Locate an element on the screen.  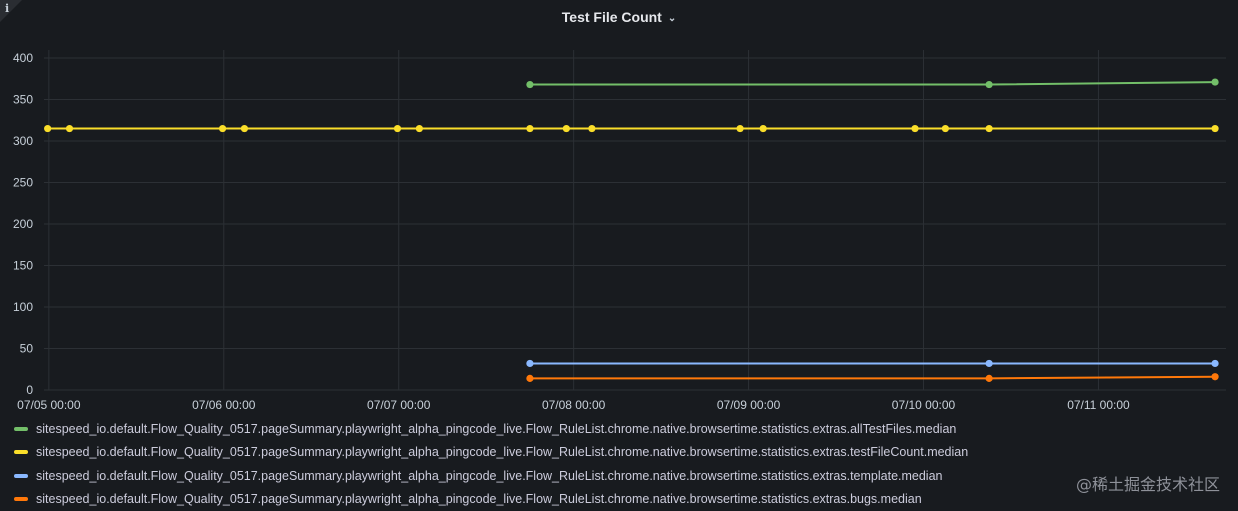
x-tick-label: 07/06 00:00 is located at coordinates (224, 405).